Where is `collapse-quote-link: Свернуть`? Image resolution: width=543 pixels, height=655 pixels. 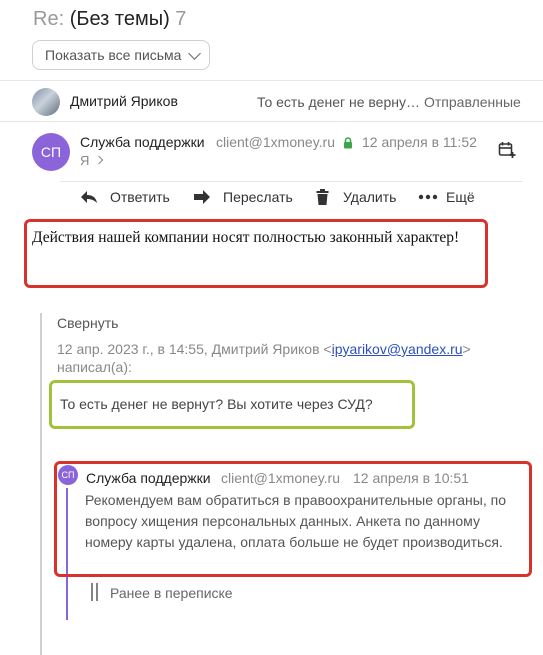 collapse-quote-link: Свернуть is located at coordinates (87, 323).